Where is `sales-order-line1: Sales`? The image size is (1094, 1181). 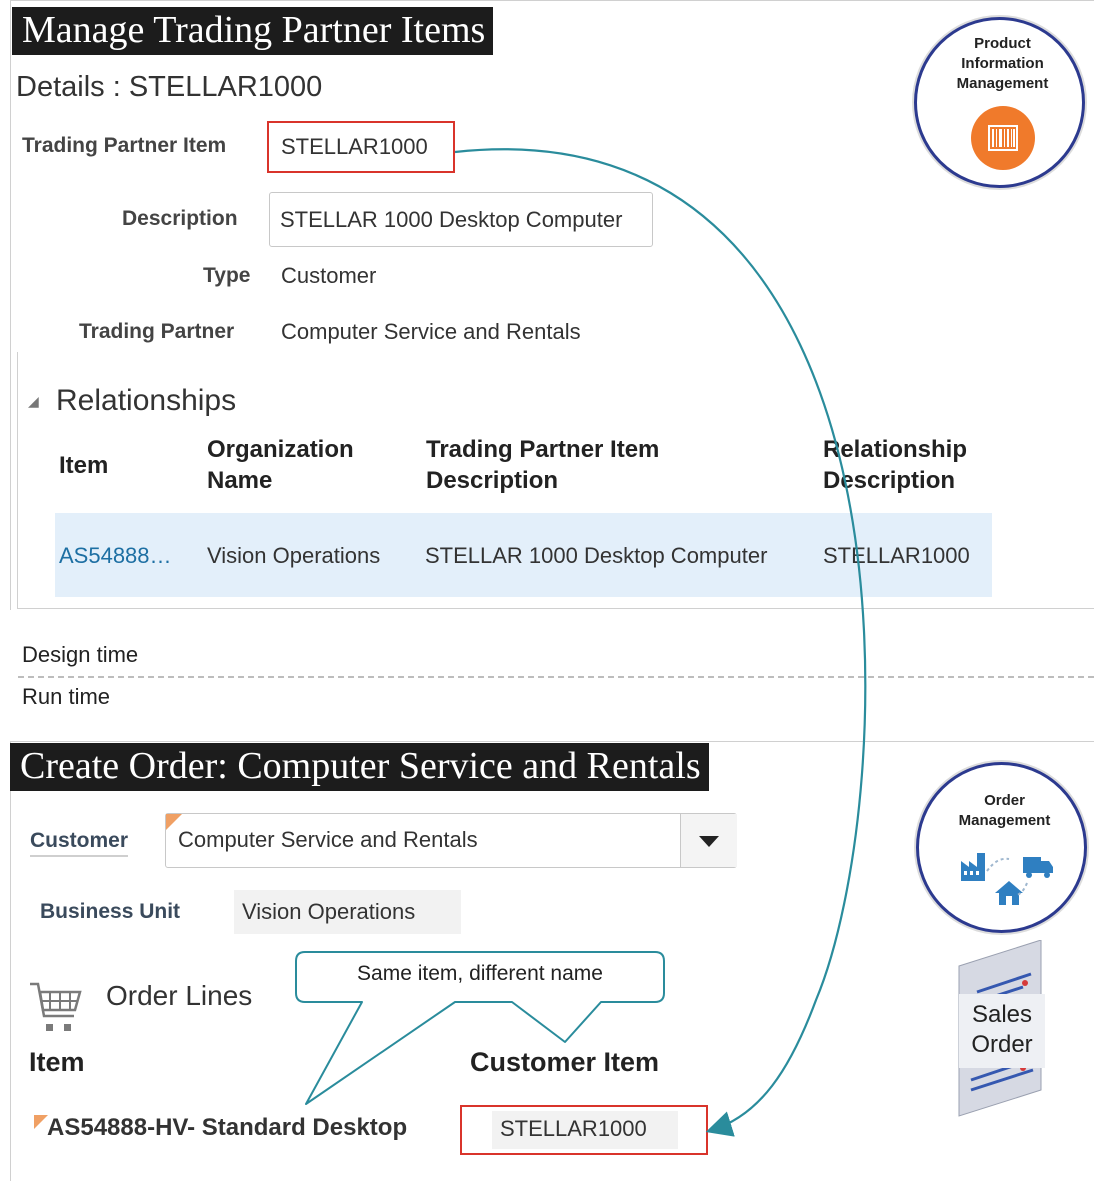 sales-order-line1: Sales is located at coordinates (1002, 1014).